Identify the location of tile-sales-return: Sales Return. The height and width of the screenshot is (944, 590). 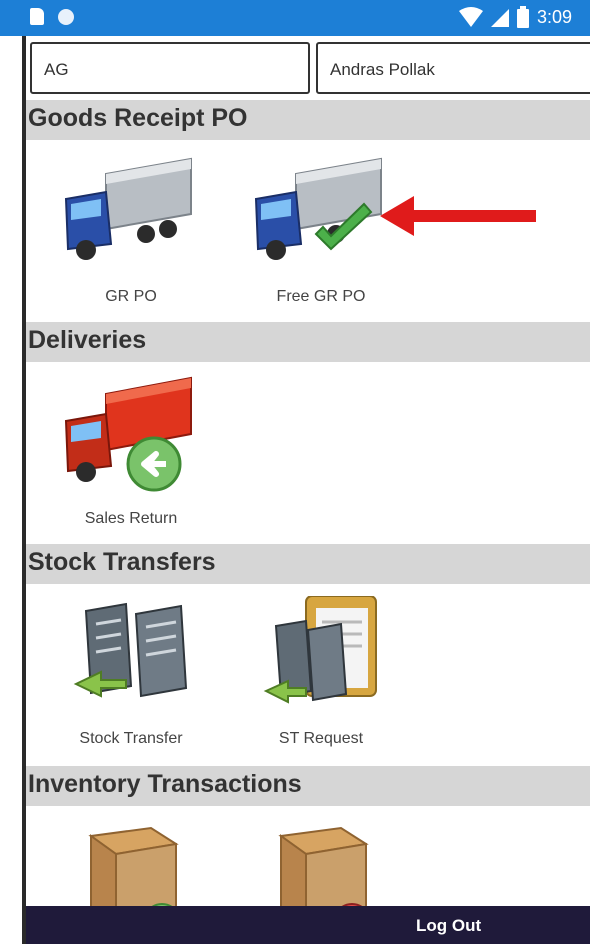
(121, 456).